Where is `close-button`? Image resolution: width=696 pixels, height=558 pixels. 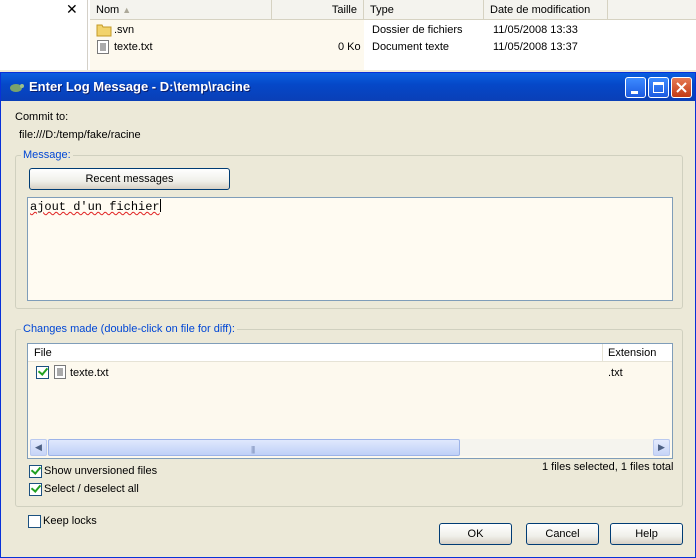
close-button is located at coordinates (681, 87).